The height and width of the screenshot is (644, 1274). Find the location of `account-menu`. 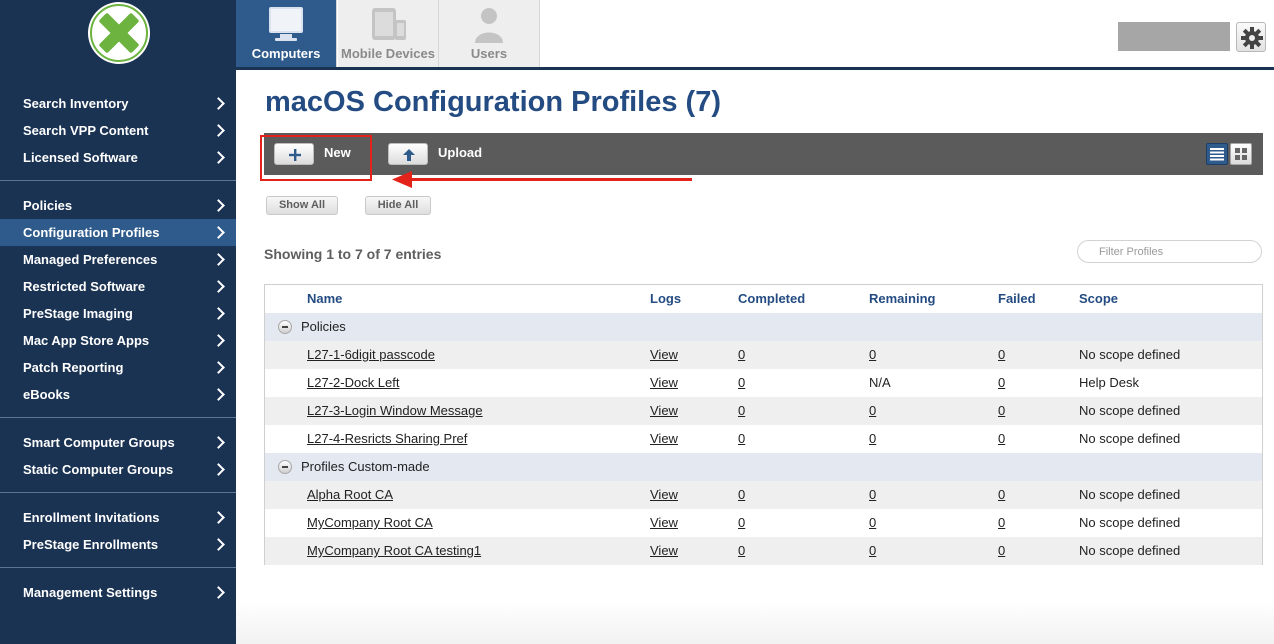

account-menu is located at coordinates (1174, 36).